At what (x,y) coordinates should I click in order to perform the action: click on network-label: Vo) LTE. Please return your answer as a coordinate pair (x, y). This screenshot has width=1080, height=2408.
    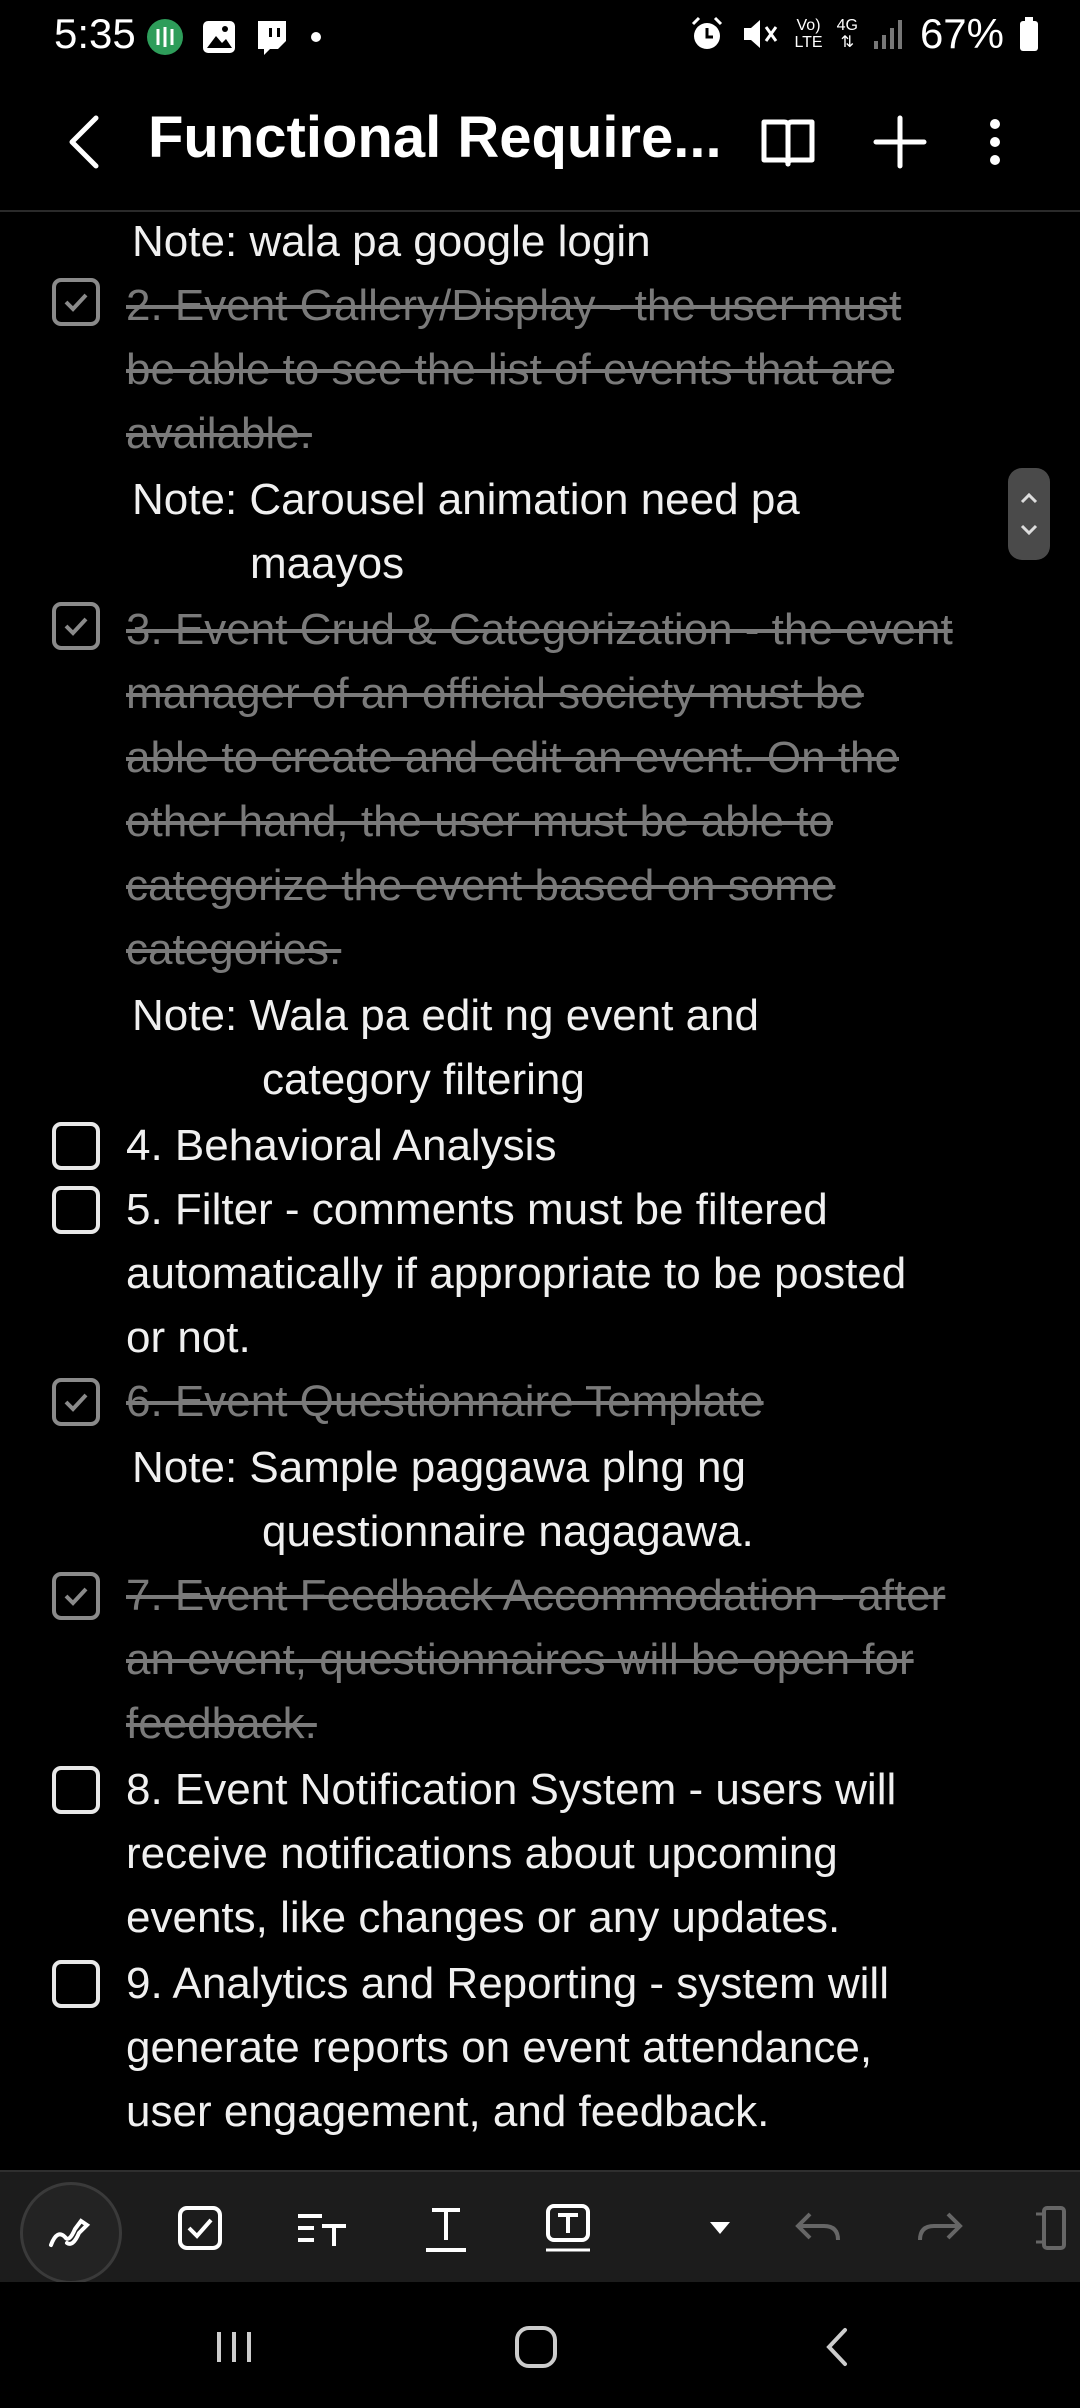
    Looking at the image, I should click on (808, 34).